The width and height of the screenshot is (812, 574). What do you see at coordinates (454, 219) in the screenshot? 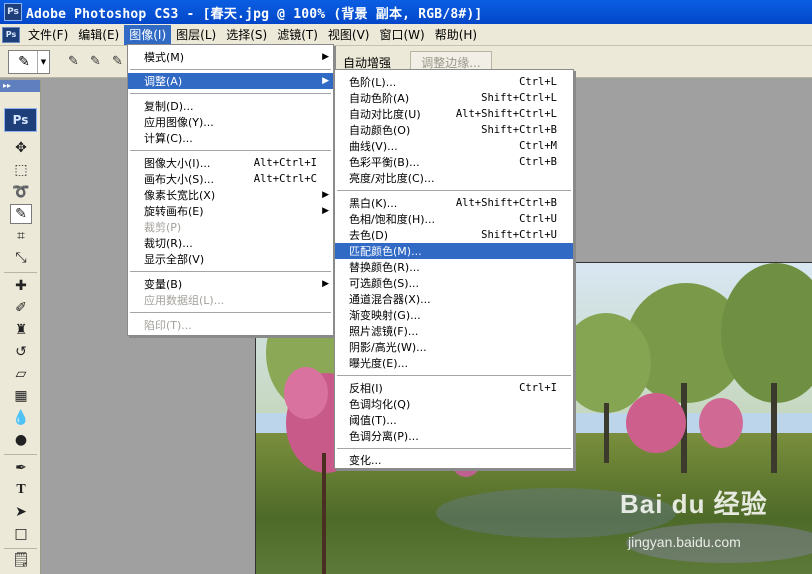
I see `menu-item-hue-saturation: 色相/饱和度(H)... Ctrl+U` at bounding box center [454, 219].